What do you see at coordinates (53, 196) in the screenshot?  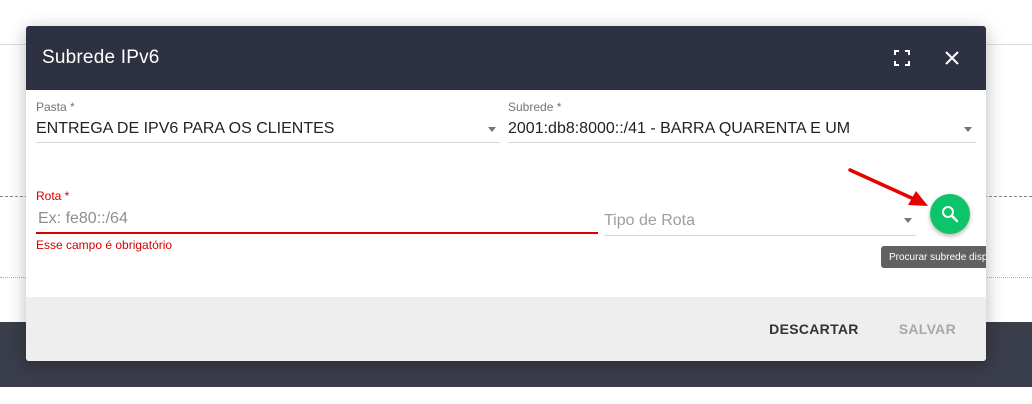 I see `rota-label: Rota *` at bounding box center [53, 196].